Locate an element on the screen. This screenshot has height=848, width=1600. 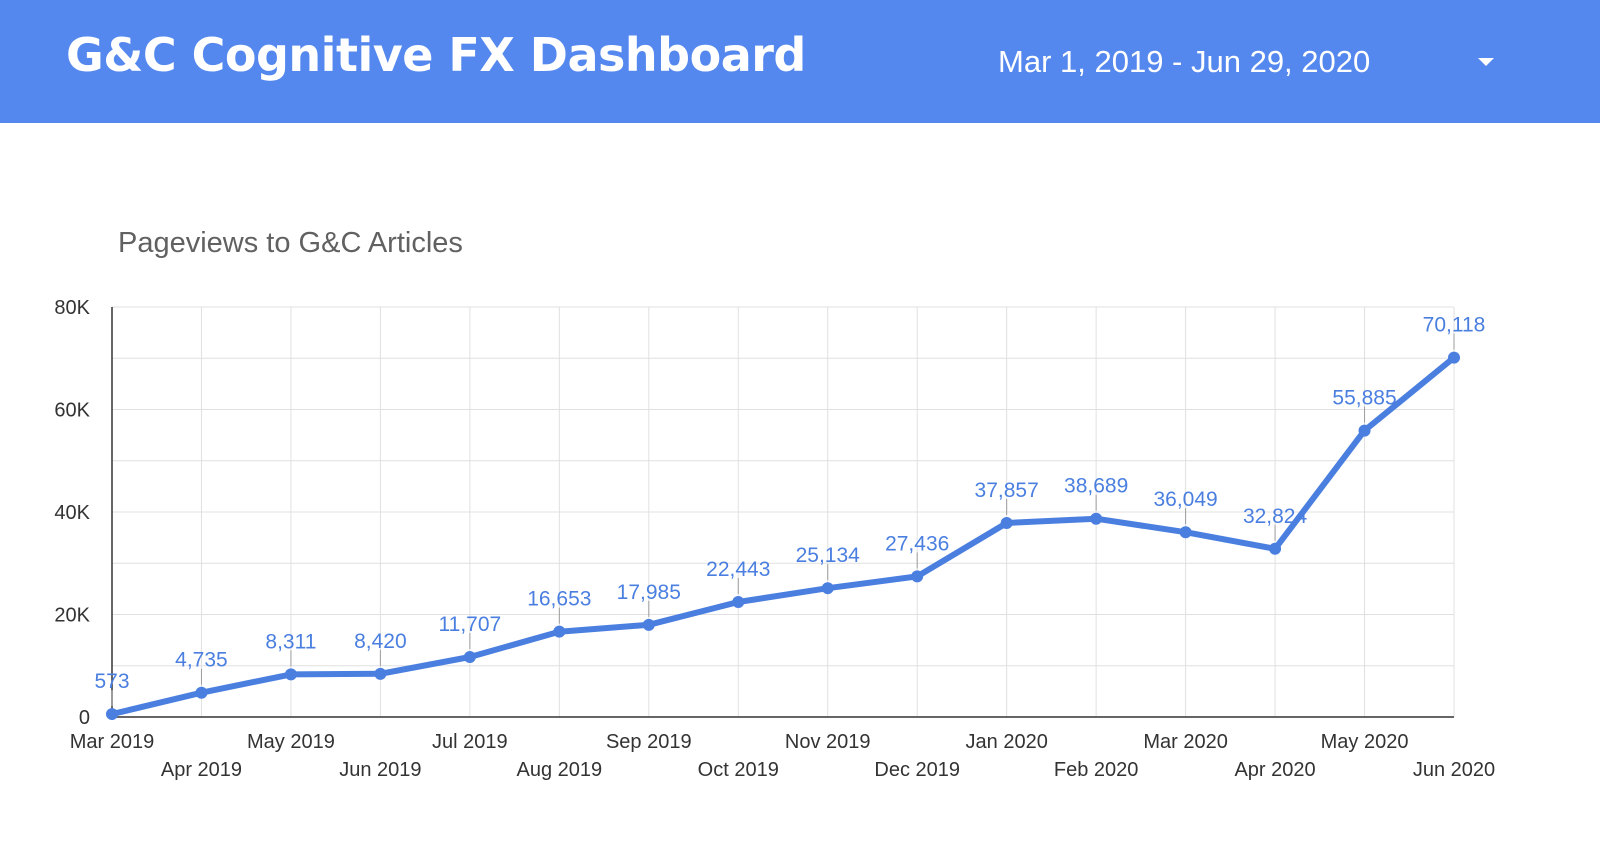
data-label: 25,134 is located at coordinates (828, 555).